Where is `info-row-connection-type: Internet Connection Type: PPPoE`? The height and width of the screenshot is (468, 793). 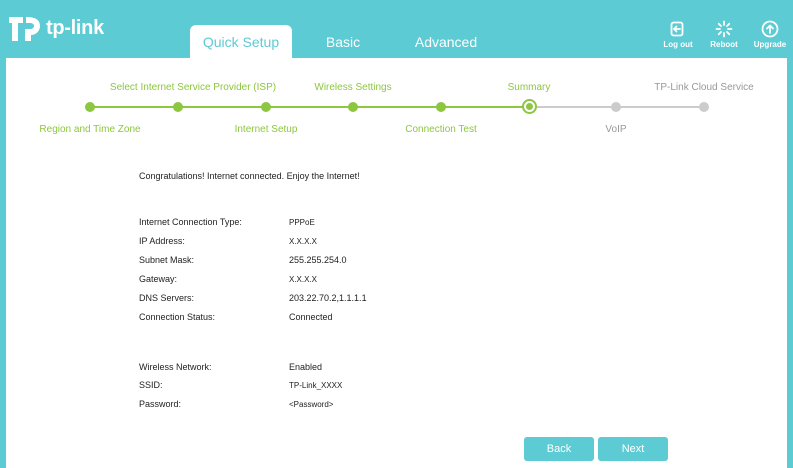 info-row-connection-type: Internet Connection Type: PPPoE is located at coordinates (227, 222).